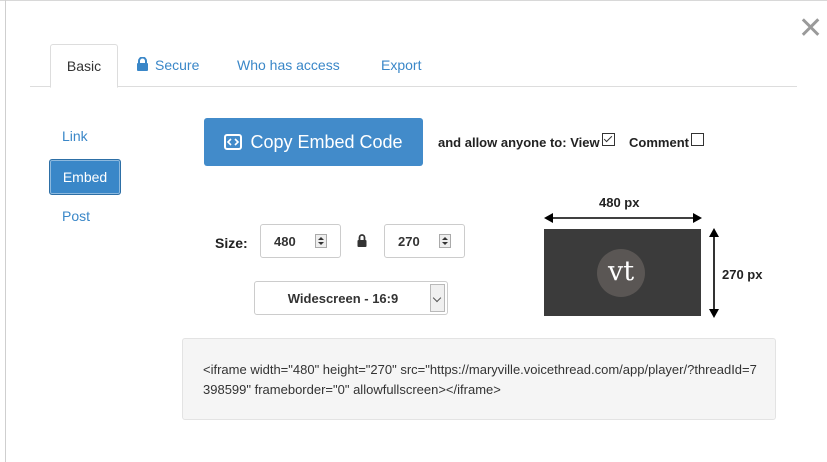 This screenshot has width=827, height=462. What do you see at coordinates (343, 298) in the screenshot?
I see `aspect-ratio-value: Widescreen - 16:9` at bounding box center [343, 298].